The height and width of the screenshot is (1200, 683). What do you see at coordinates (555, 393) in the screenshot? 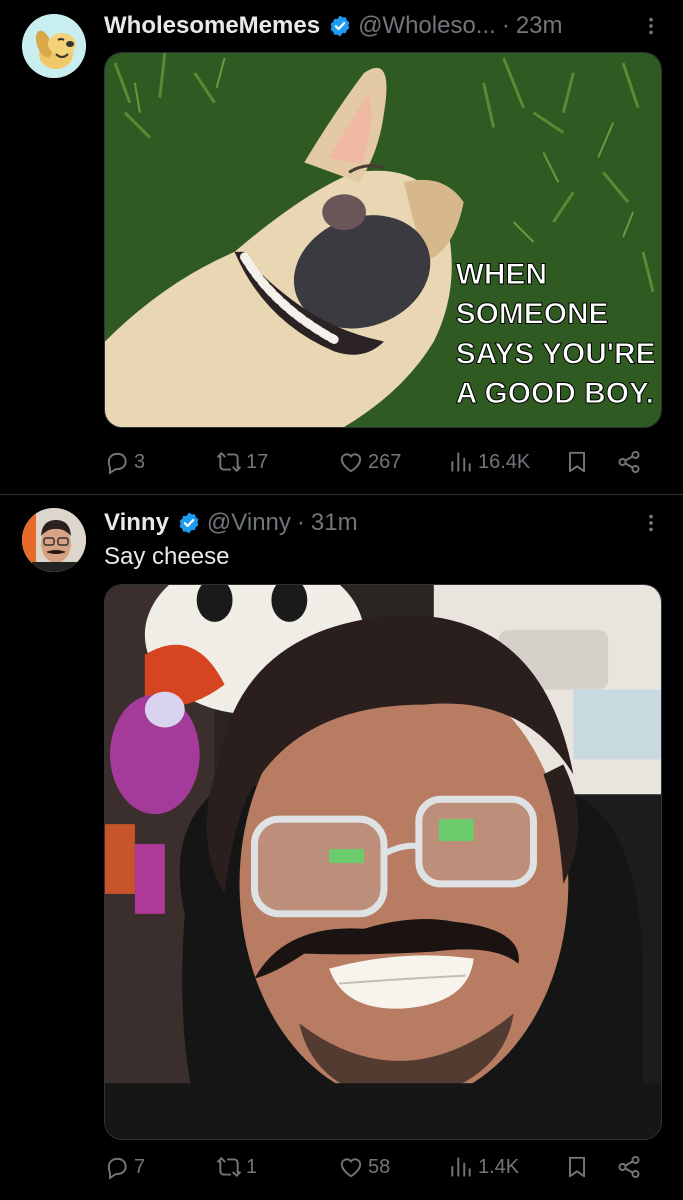
I see `svg-text: A GOOD BOY.` at bounding box center [555, 393].